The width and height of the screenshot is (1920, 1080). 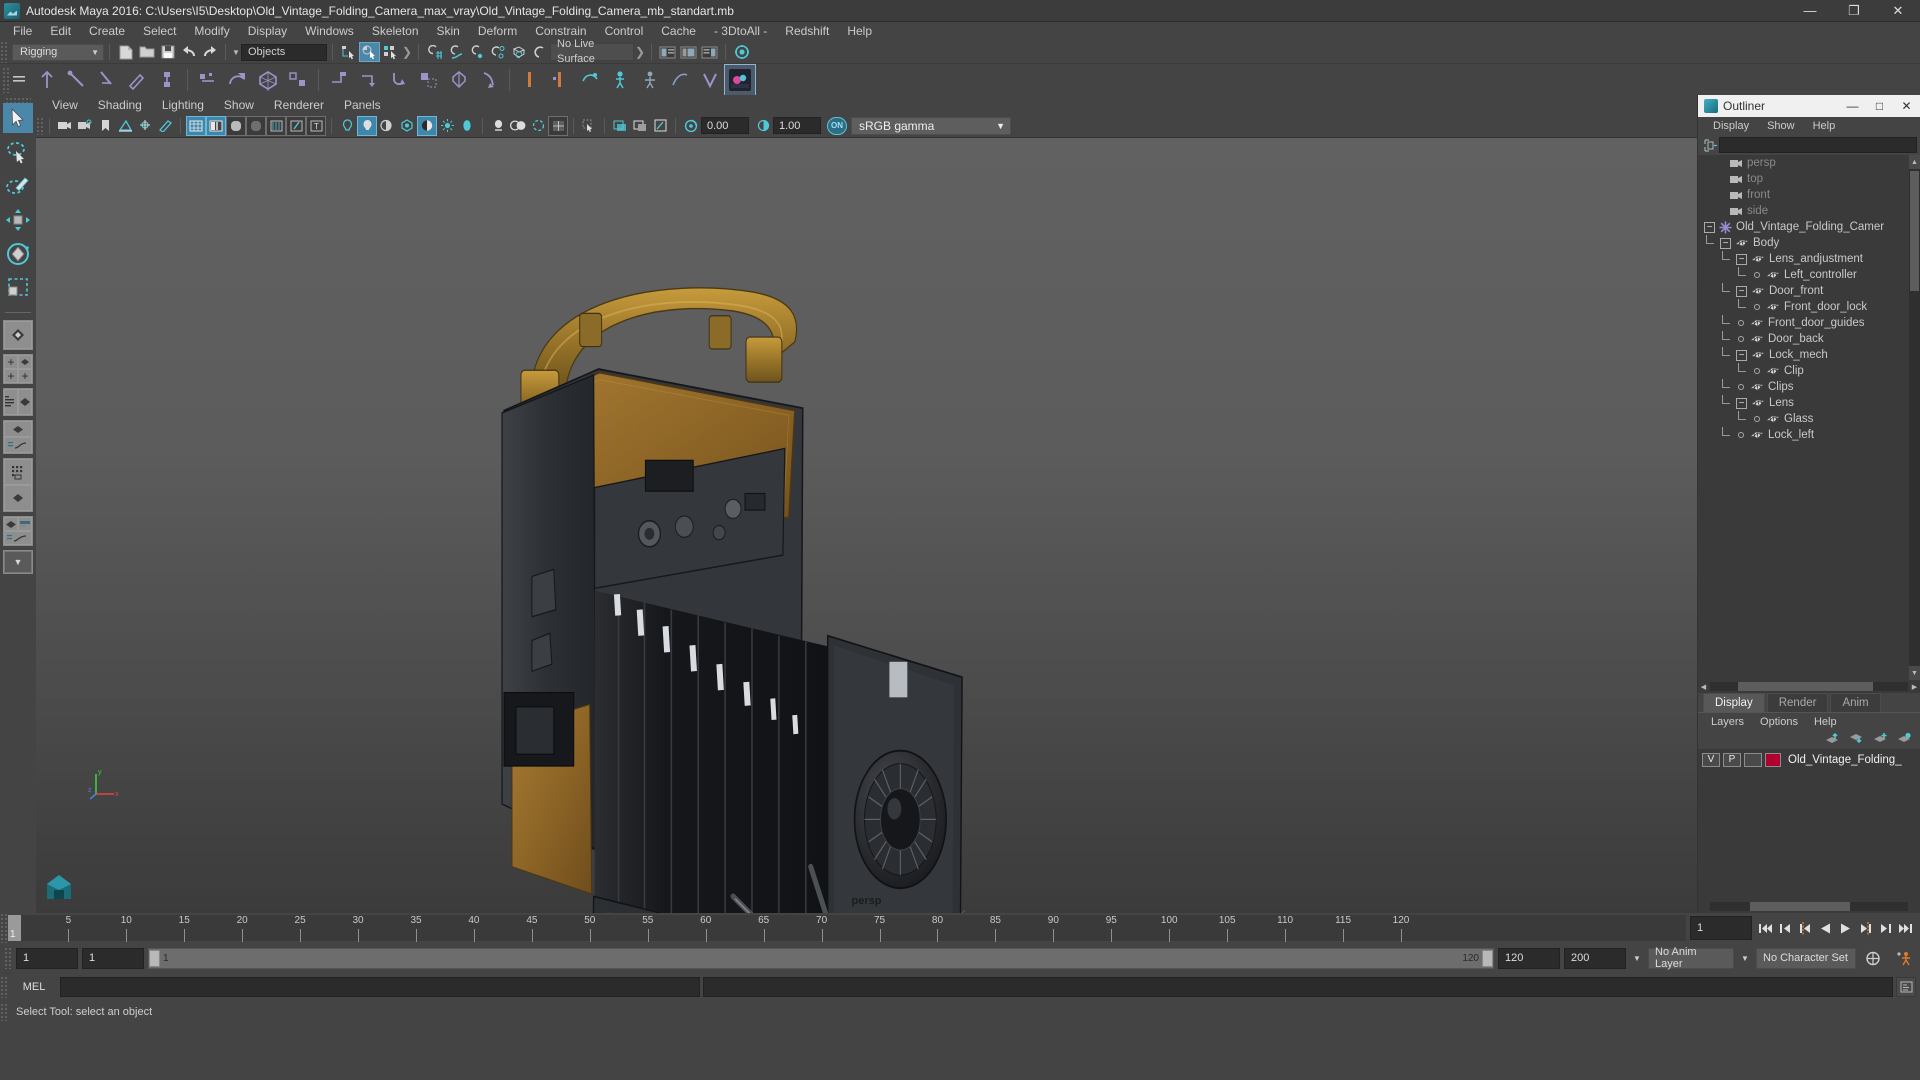 What do you see at coordinates (489, 80) in the screenshot?
I see `shelf-pole-vector-button` at bounding box center [489, 80].